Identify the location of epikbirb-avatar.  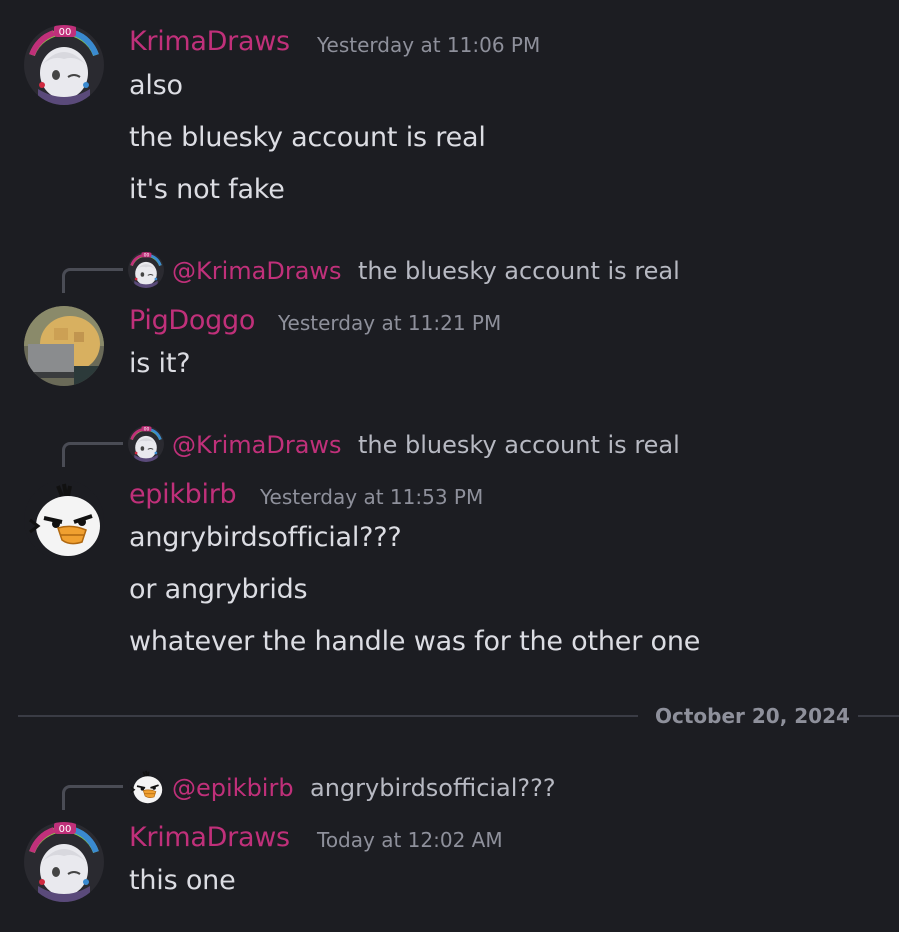
(64, 520).